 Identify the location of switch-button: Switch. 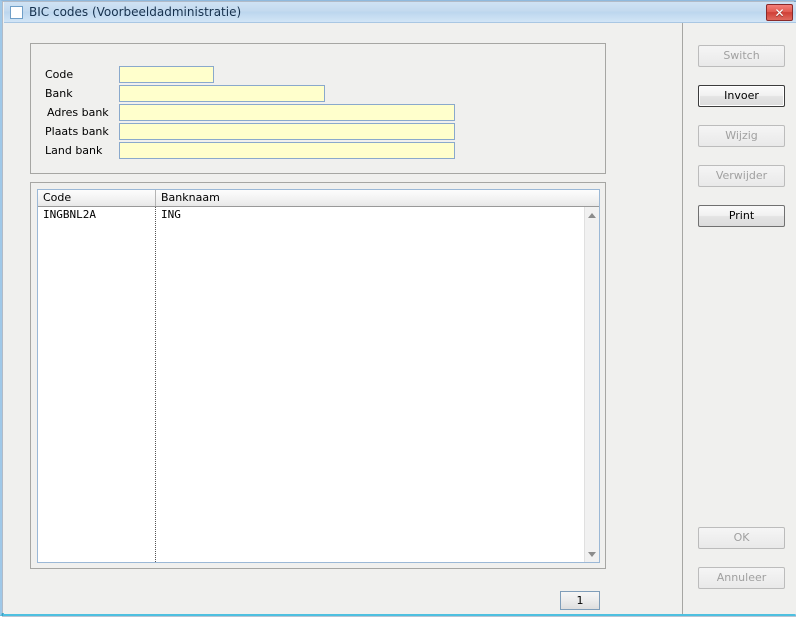
(741, 56).